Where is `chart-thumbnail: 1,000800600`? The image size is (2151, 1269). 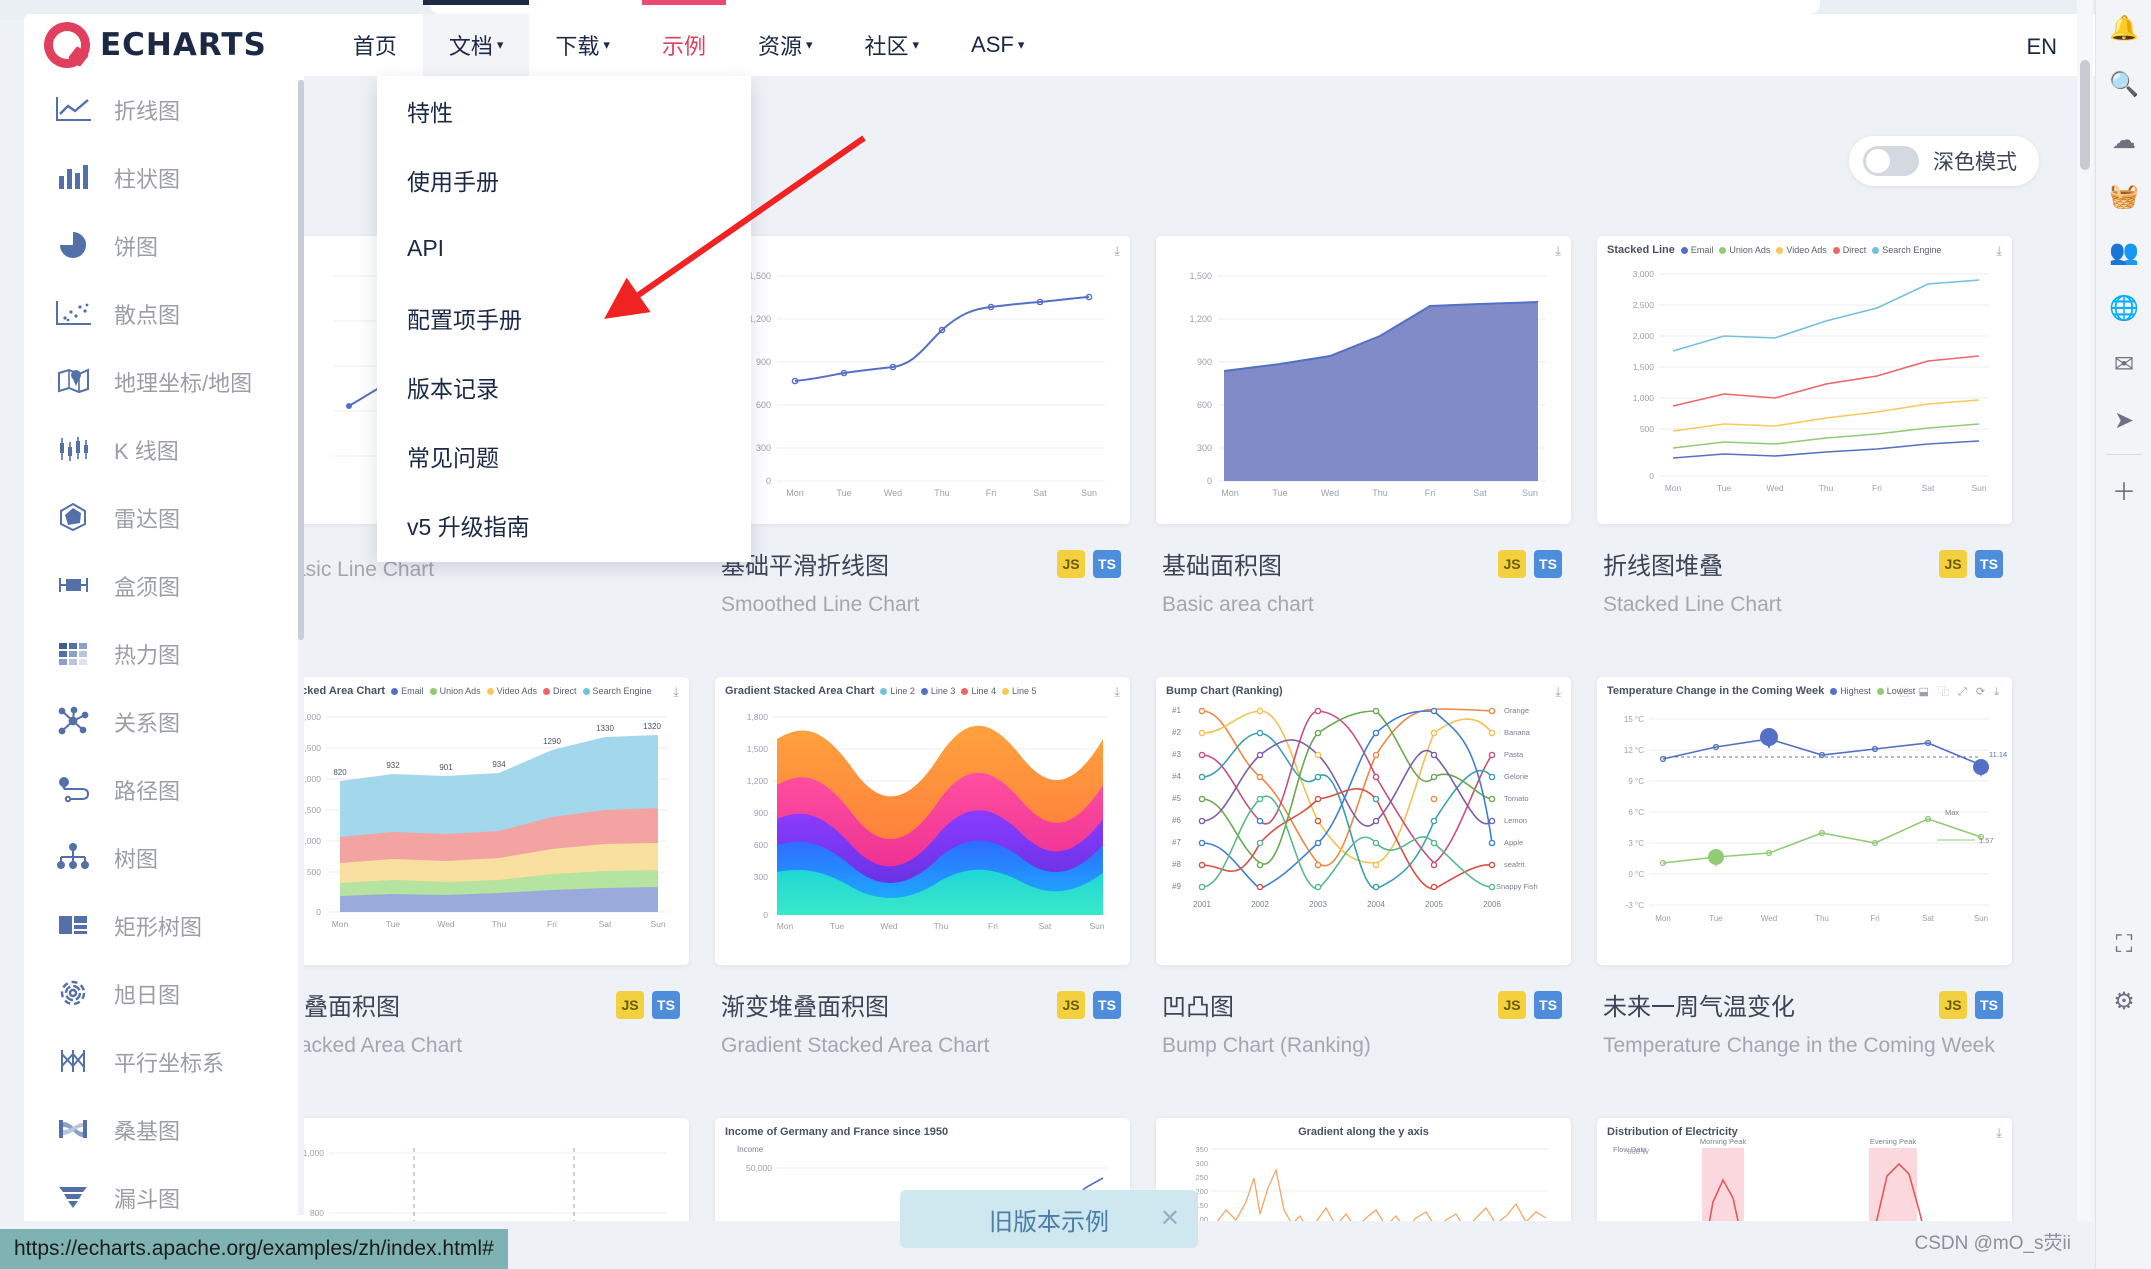 chart-thumbnail: 1,000800600 is located at coordinates (496, 1169).